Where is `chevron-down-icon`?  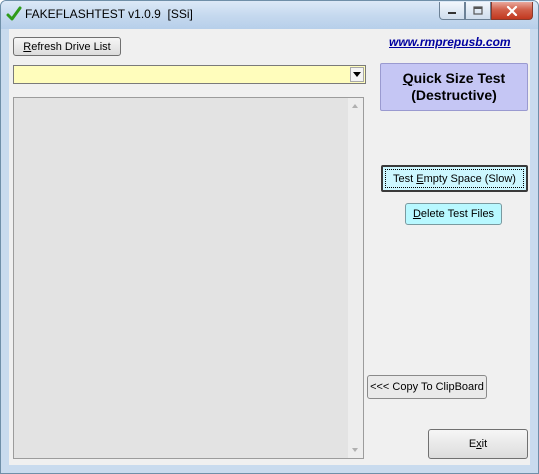
chevron-down-icon is located at coordinates (357, 74).